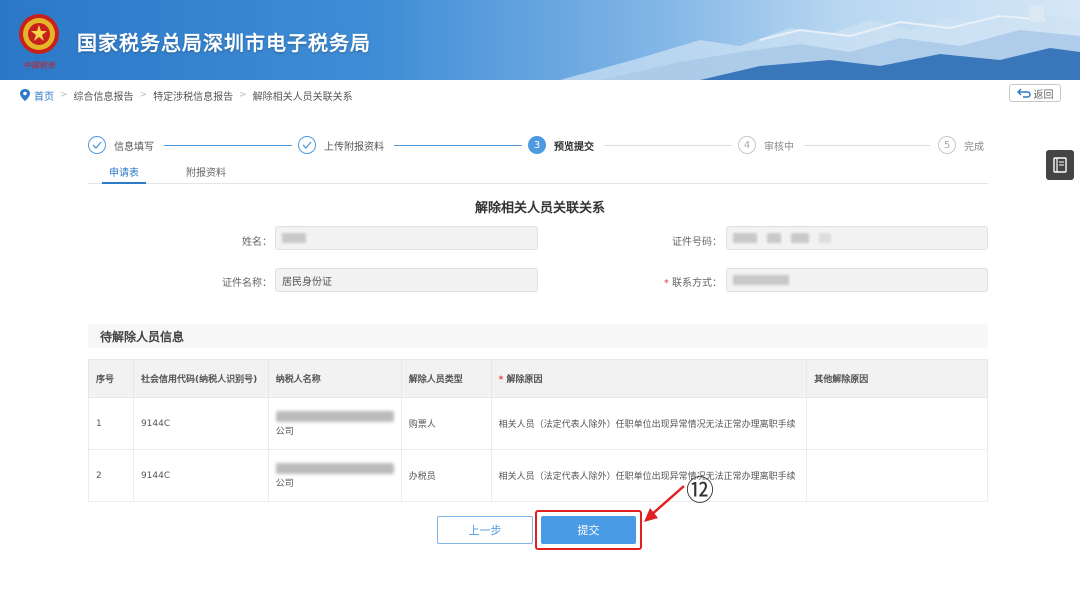 This screenshot has width=1080, height=595. Describe the element at coordinates (406, 280) in the screenshot. I see `id-type-field: 居民身份证` at that location.